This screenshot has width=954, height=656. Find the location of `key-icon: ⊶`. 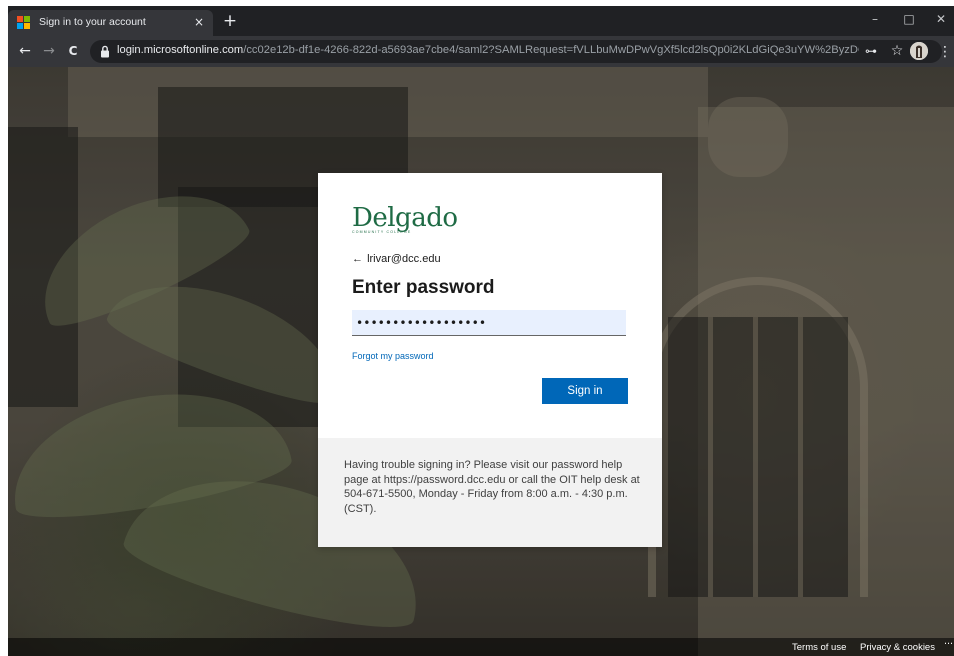

key-icon: ⊶ is located at coordinates (871, 52).